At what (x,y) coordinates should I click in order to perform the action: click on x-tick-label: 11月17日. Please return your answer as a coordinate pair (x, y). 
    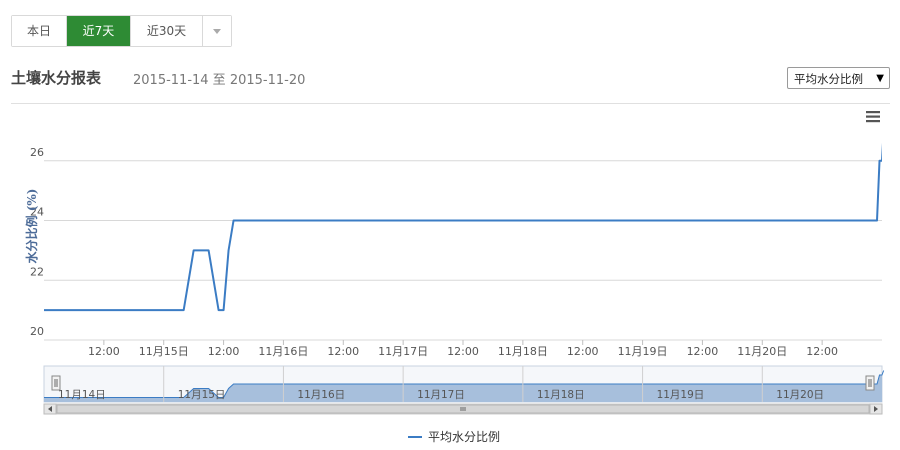
    Looking at the image, I should click on (403, 351).